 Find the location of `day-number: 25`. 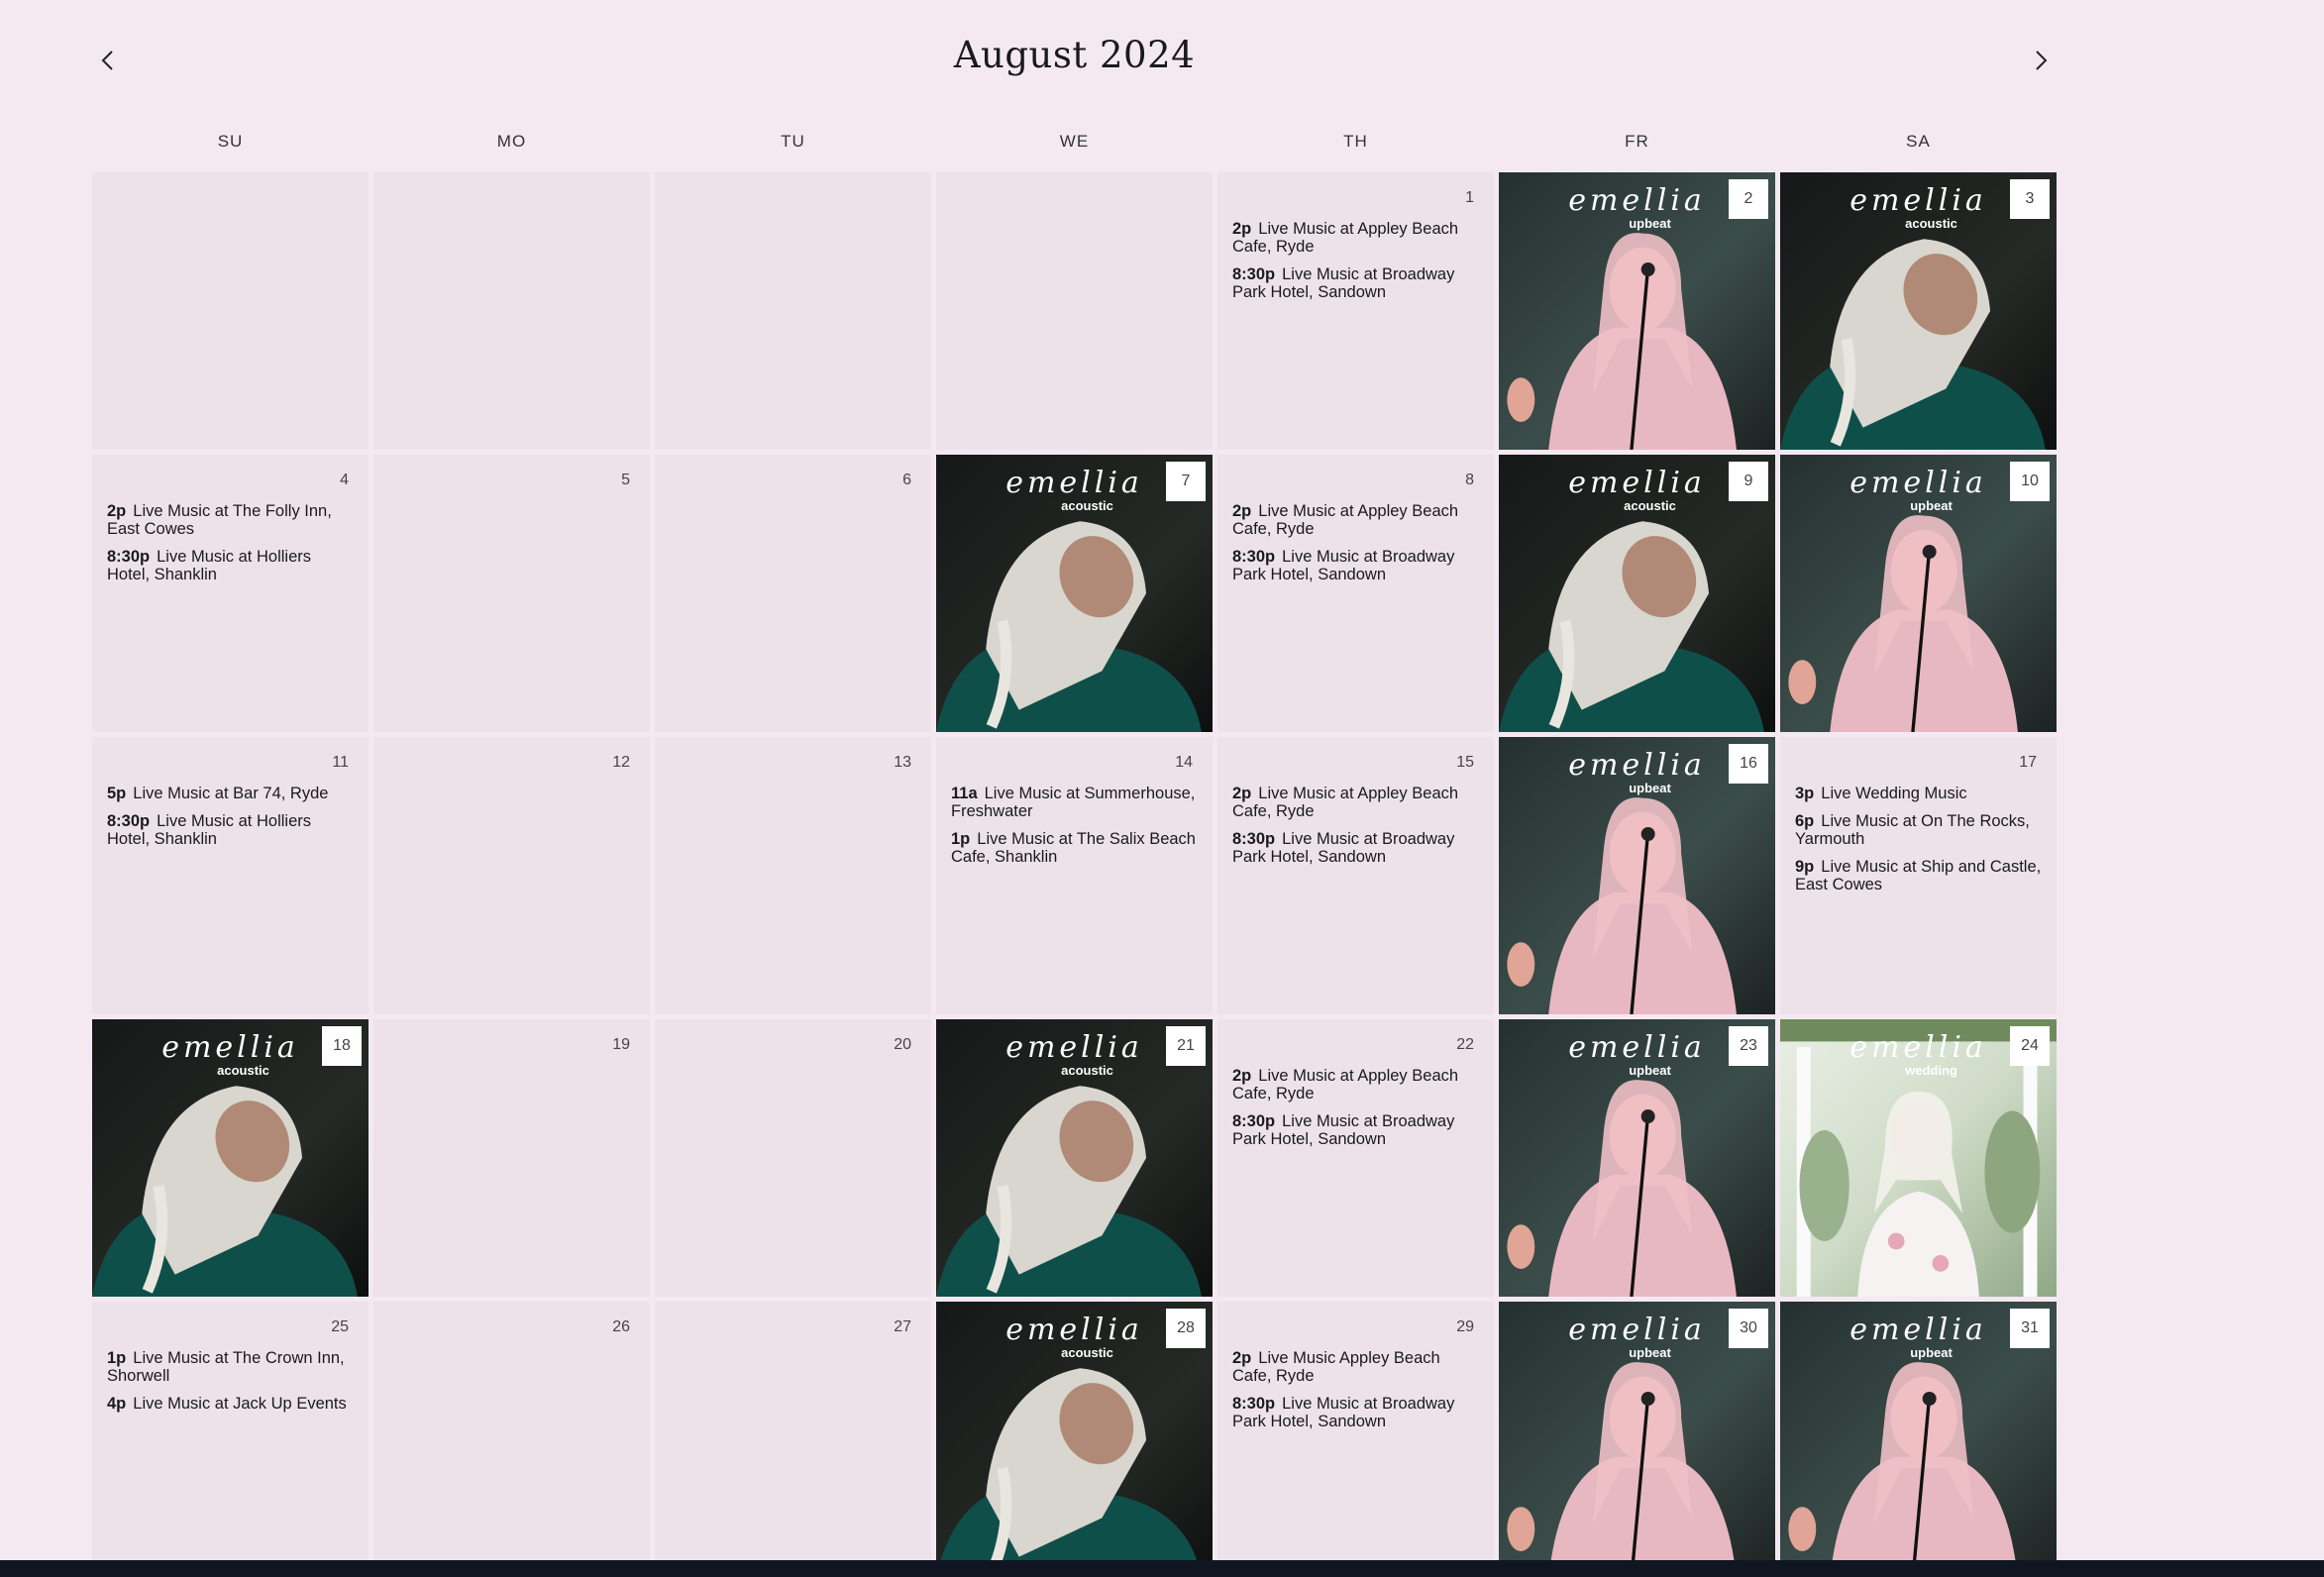

day-number: 25 is located at coordinates (340, 1326).